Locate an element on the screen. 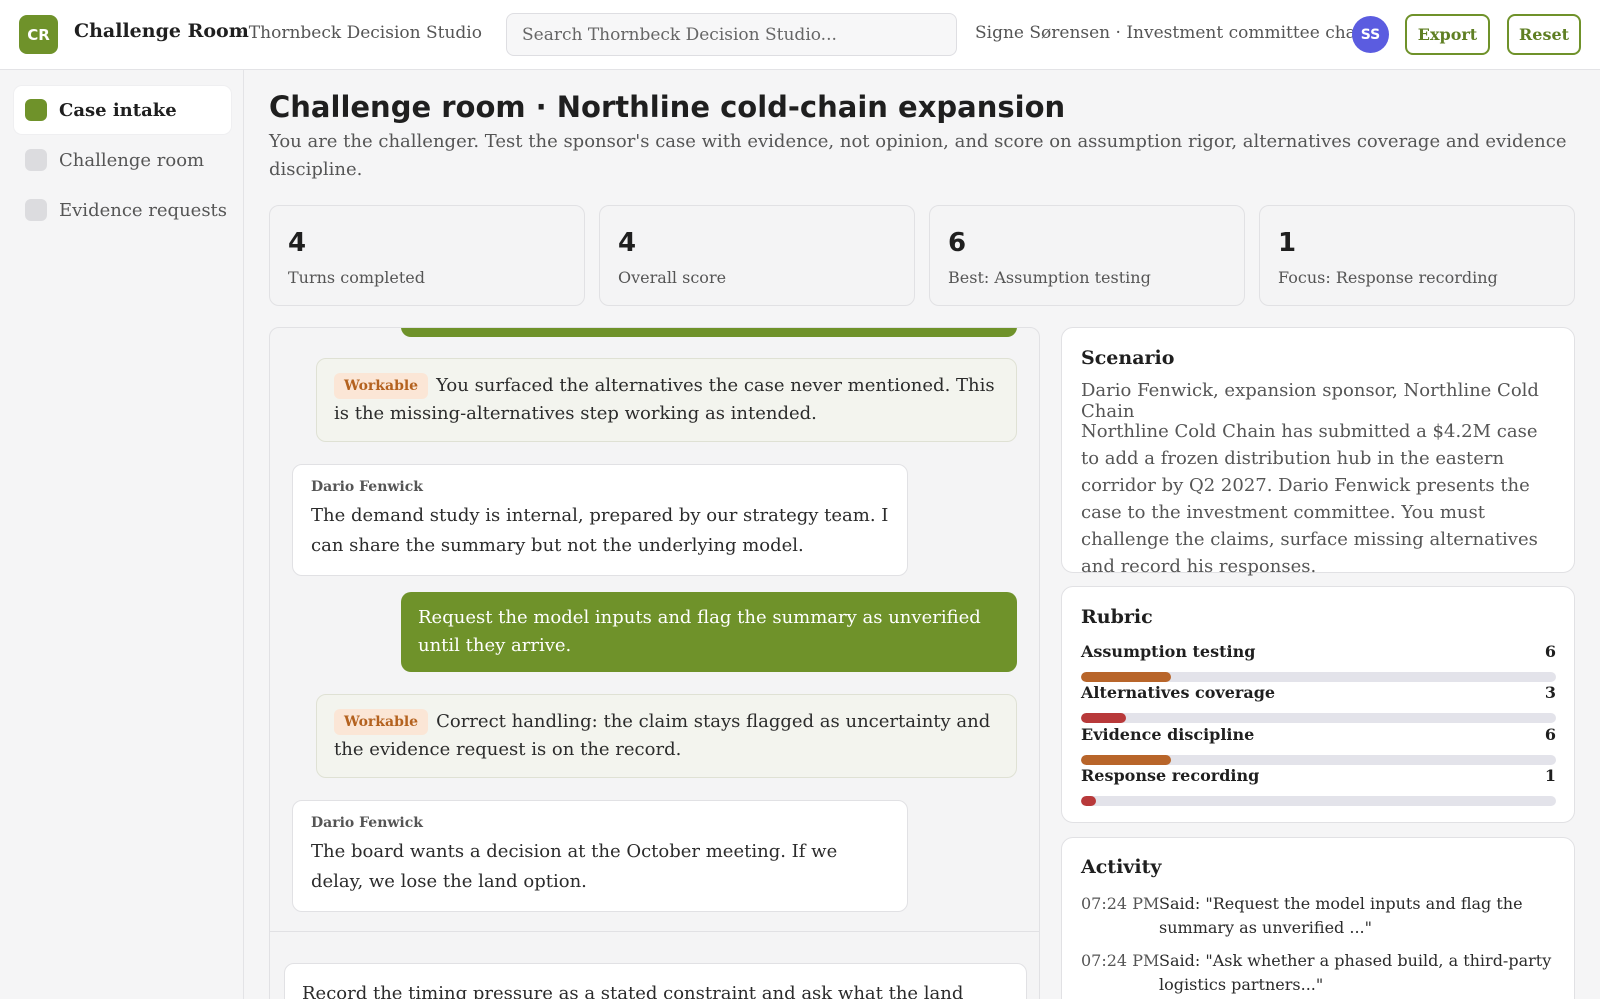 This screenshot has height=999, width=1600. rubric-label: Response recording is located at coordinates (1170, 775).